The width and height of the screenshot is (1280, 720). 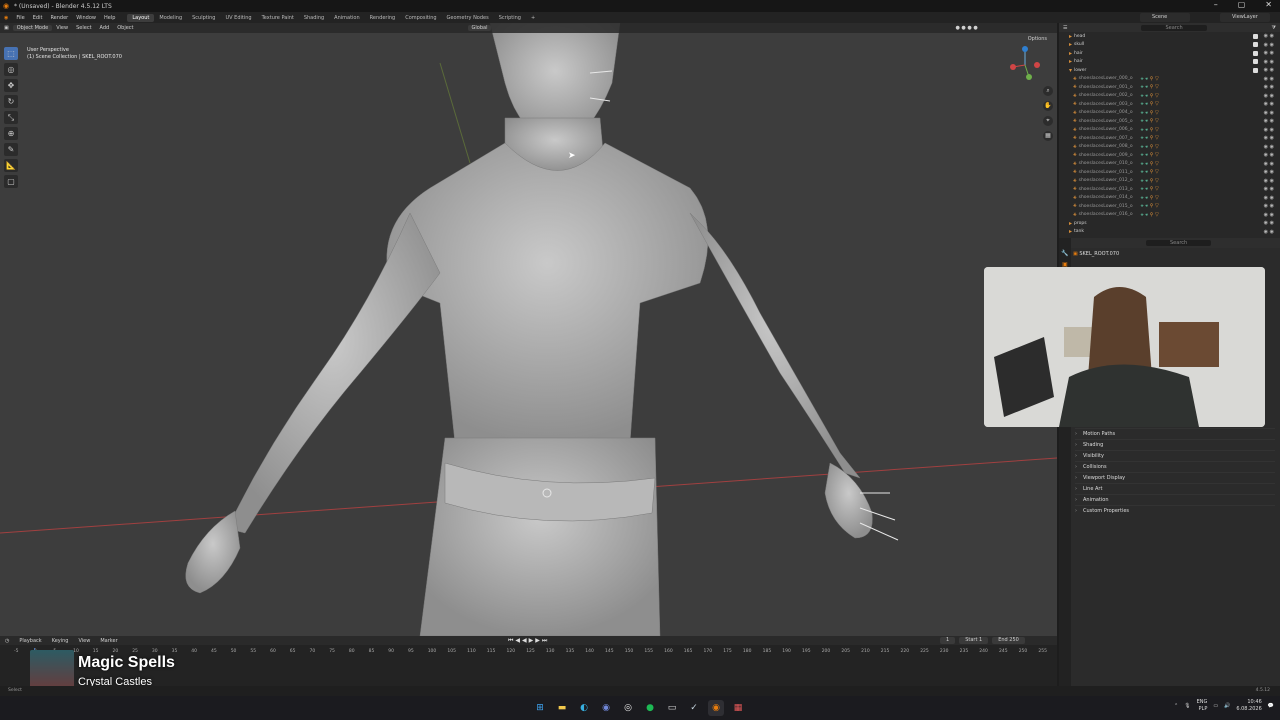 I want to click on properties-search-input: Search, so click(x=1179, y=243).